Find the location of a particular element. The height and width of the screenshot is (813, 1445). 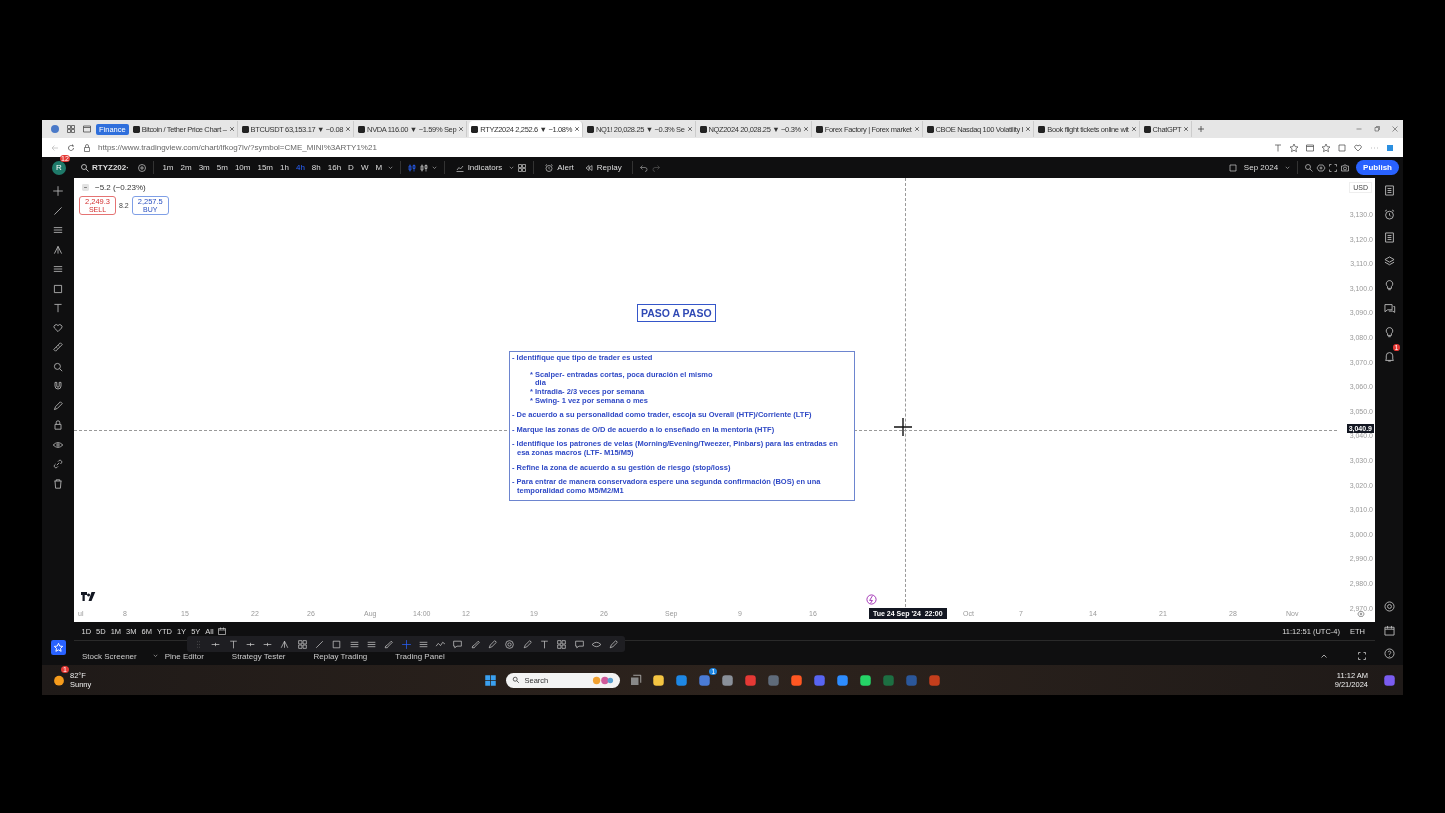

zigzag-icon is located at coordinates (441, 644).